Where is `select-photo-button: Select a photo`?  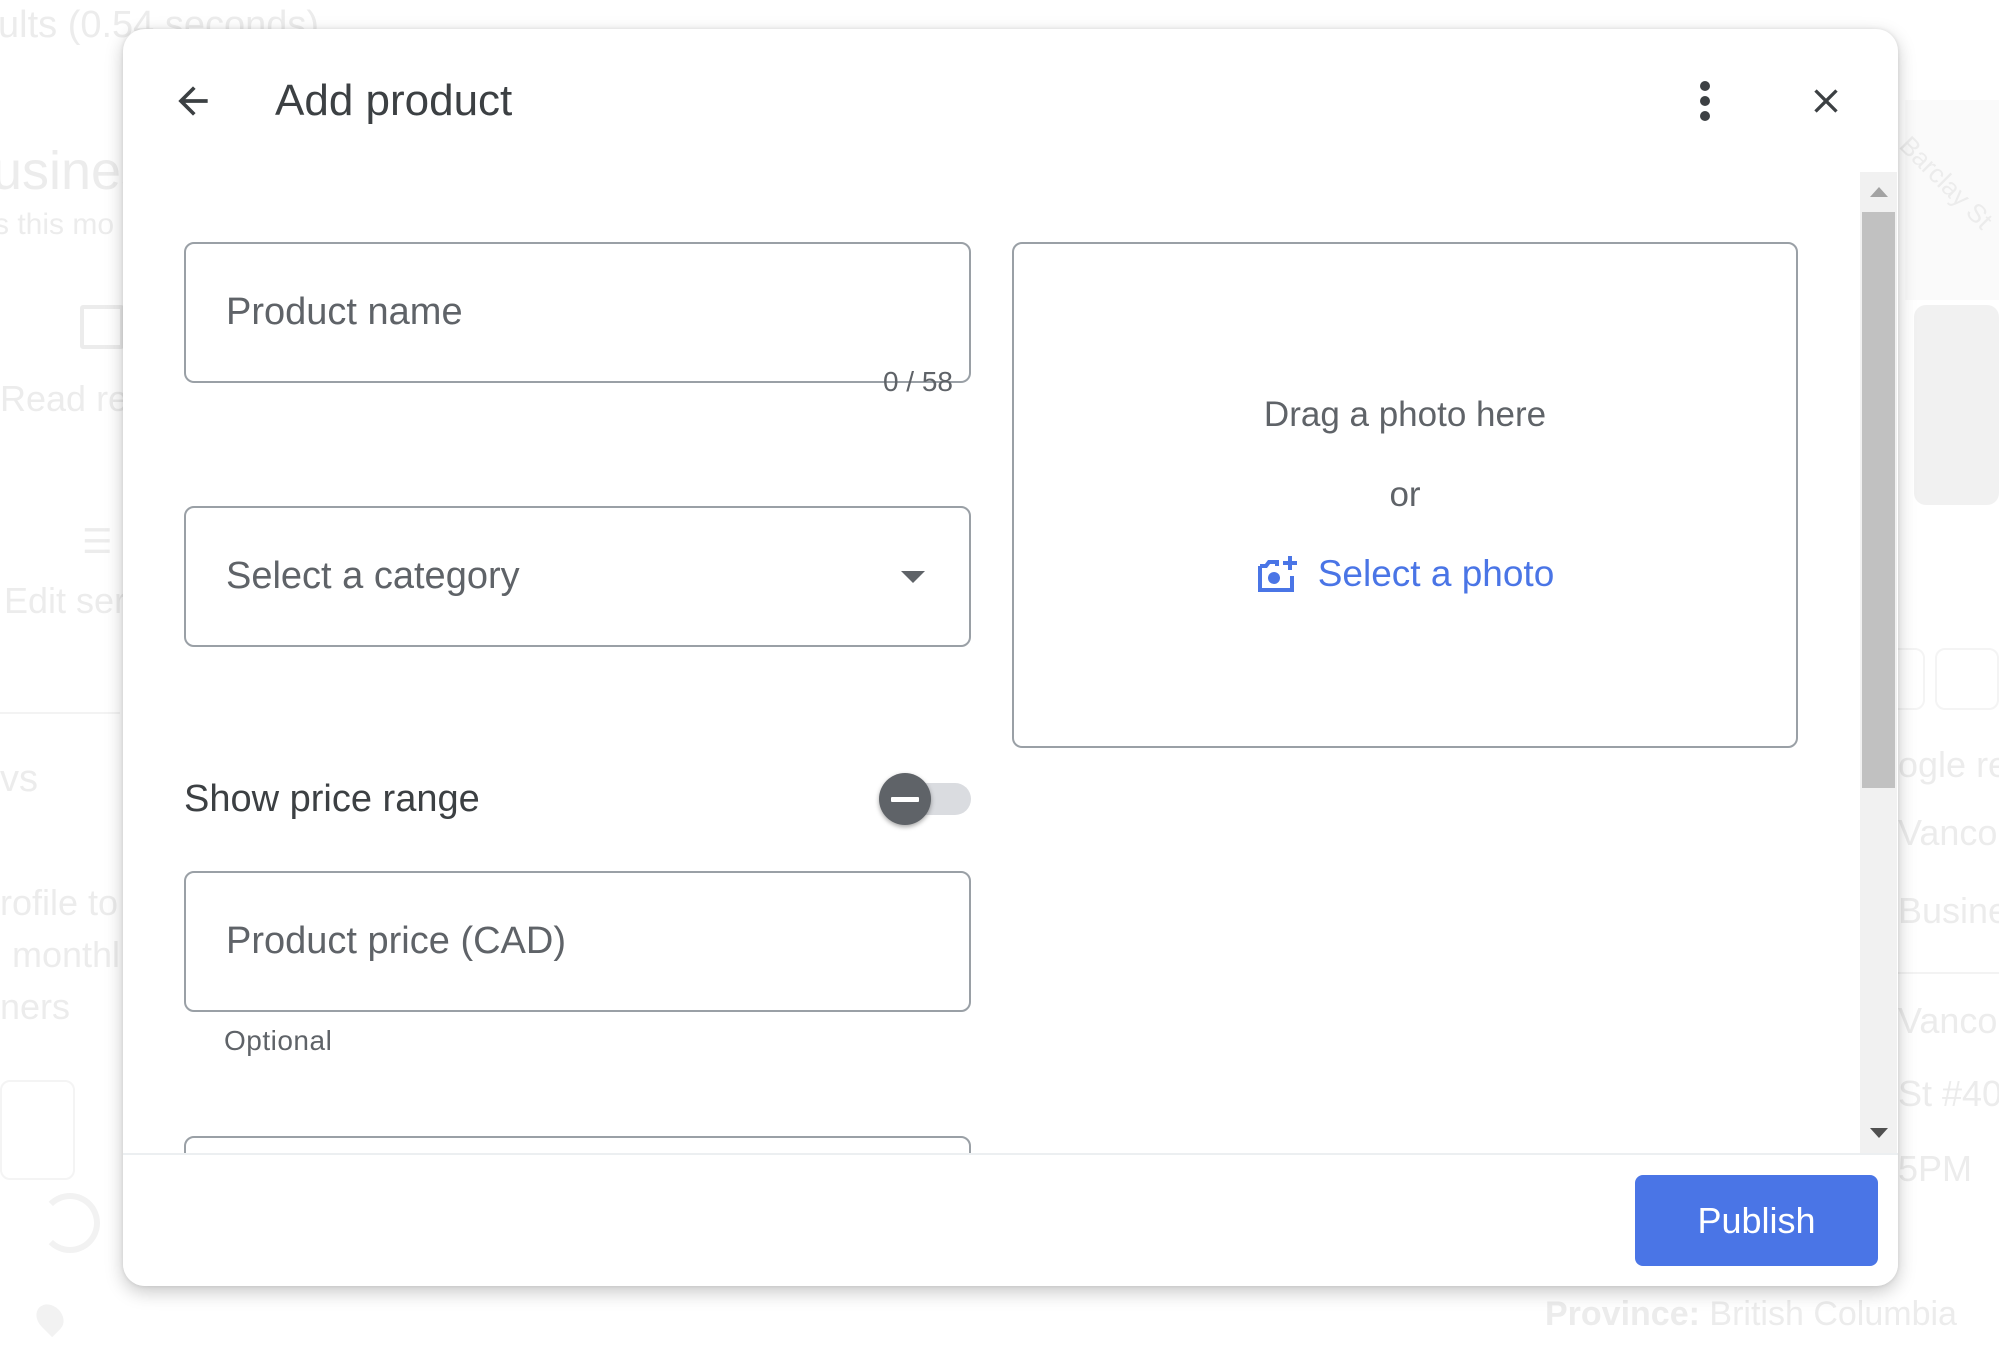 select-photo-button: Select a photo is located at coordinates (1405, 574).